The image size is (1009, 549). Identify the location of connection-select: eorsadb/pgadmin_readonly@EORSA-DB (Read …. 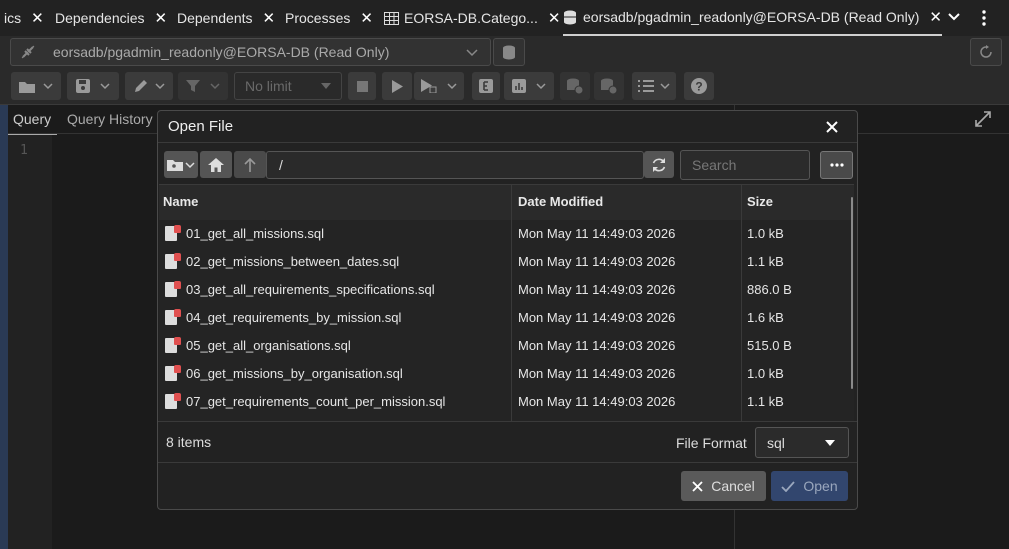
(250, 52).